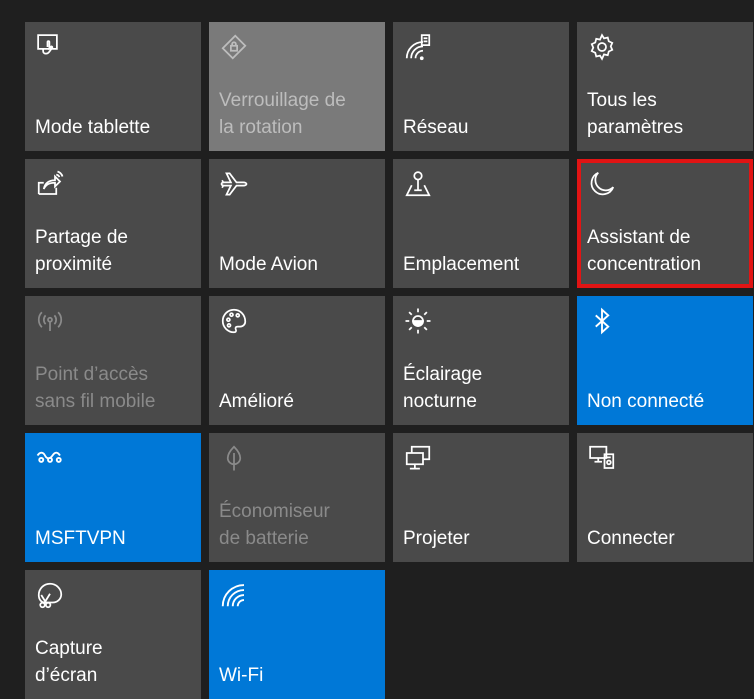 The width and height of the screenshot is (754, 699). I want to click on tile-label: Tous les paramètres, so click(635, 114).